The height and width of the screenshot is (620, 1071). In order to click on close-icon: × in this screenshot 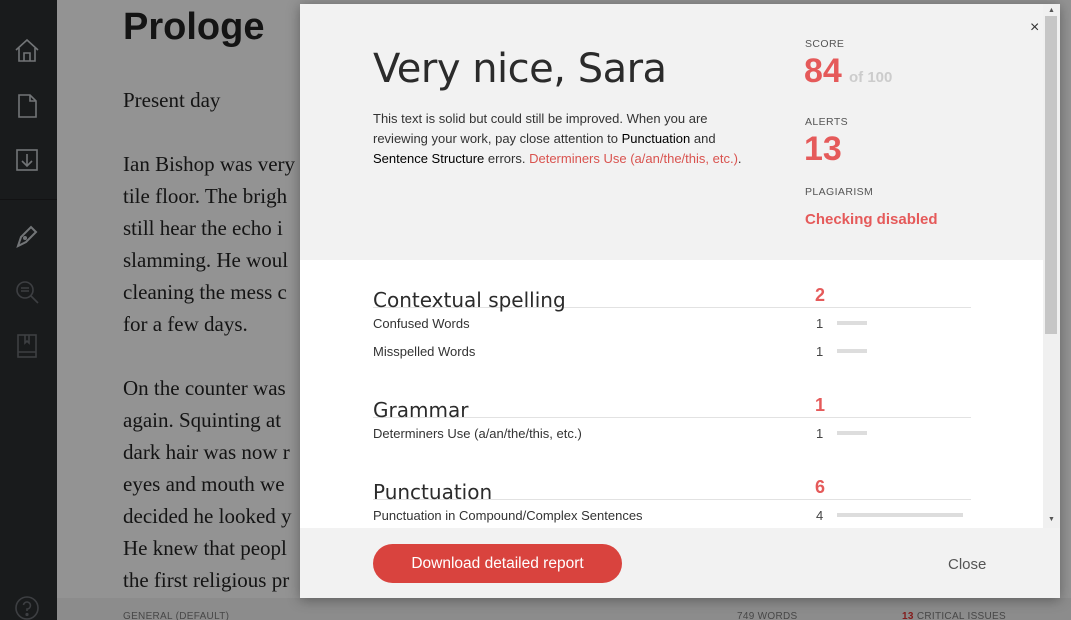, I will do `click(1034, 28)`.